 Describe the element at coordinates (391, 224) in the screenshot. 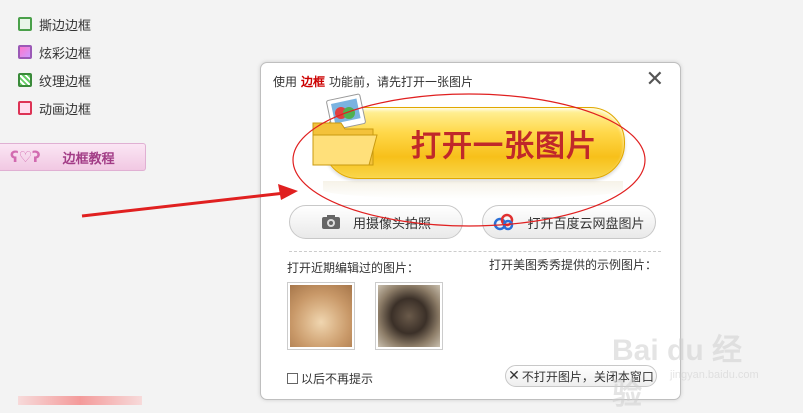

I see `camera-label: 用摄像头拍照` at that location.